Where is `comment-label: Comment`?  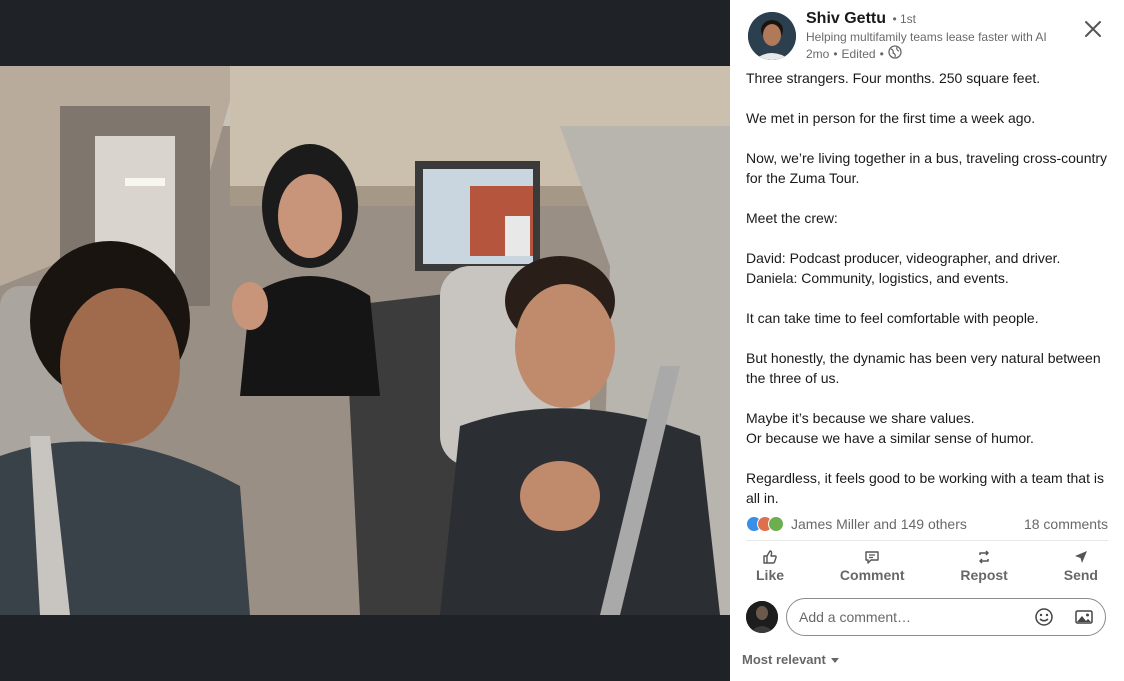
comment-label: Comment is located at coordinates (872, 575).